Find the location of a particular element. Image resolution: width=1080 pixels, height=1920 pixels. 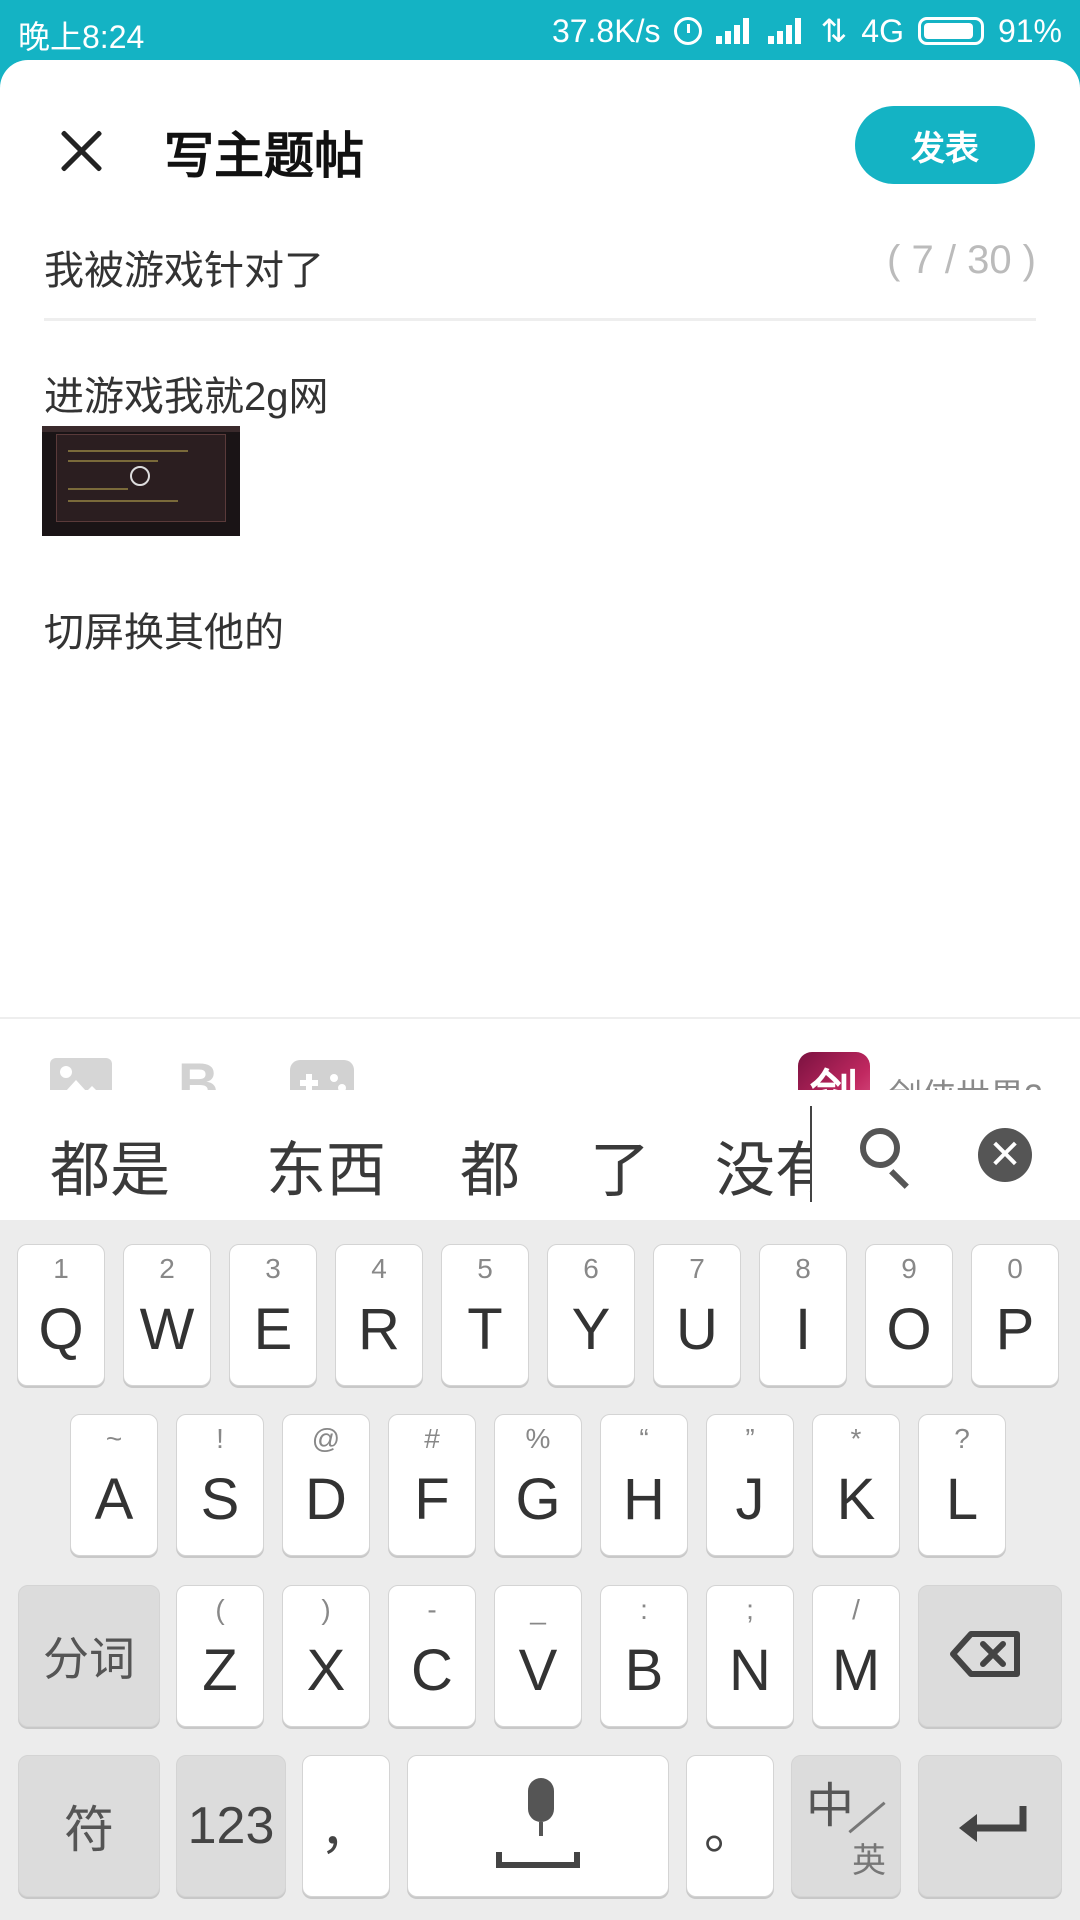

key-label: S is located at coordinates (220, 1499).